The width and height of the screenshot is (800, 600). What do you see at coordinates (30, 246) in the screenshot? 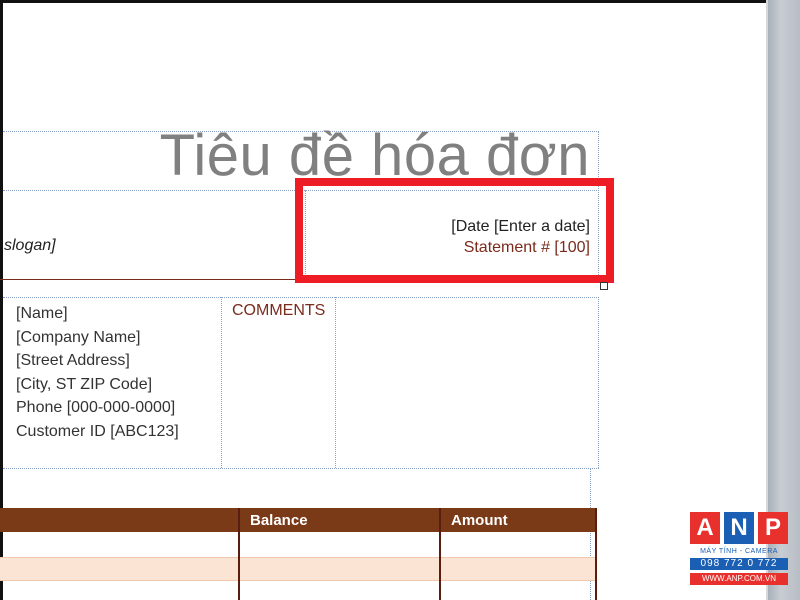
I see `slogan-text: slogan]` at bounding box center [30, 246].